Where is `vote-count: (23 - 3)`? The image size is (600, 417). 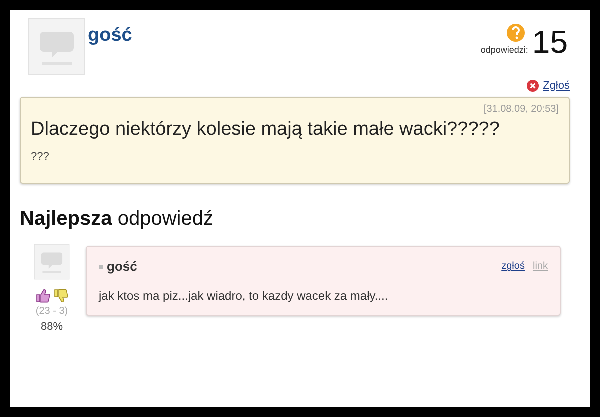 vote-count: (23 - 3) is located at coordinates (52, 312).